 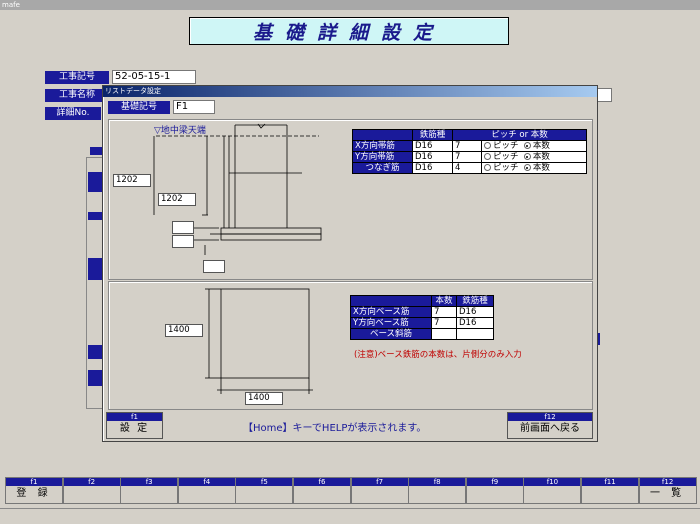 What do you see at coordinates (494, 482) in the screenshot?
I see `fkey-label: f9` at bounding box center [494, 482].